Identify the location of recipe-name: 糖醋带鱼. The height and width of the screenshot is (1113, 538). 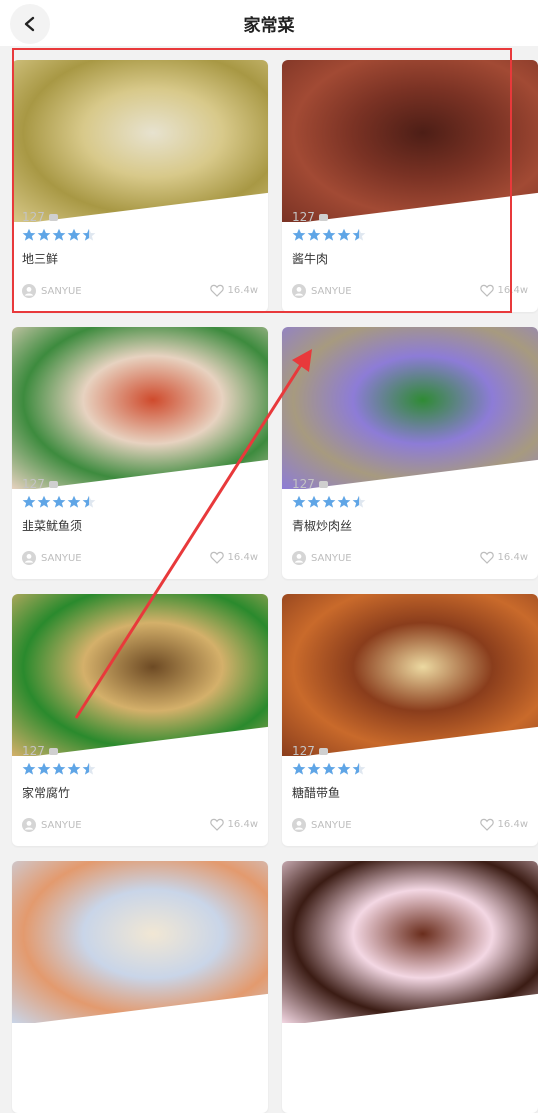
(316, 793).